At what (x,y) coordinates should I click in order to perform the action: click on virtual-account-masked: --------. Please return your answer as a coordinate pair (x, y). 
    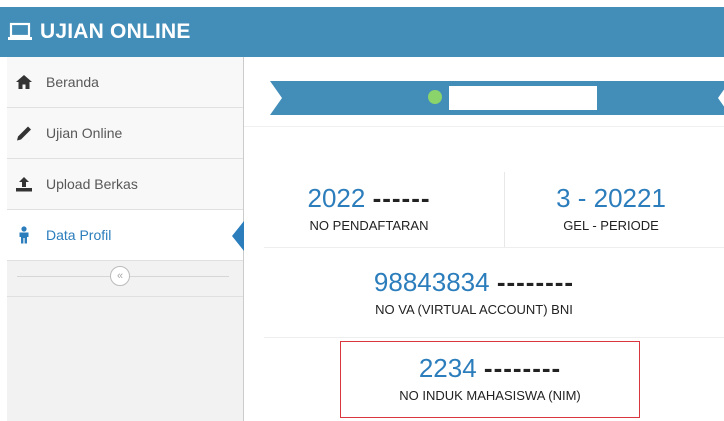
    Looking at the image, I should click on (535, 282).